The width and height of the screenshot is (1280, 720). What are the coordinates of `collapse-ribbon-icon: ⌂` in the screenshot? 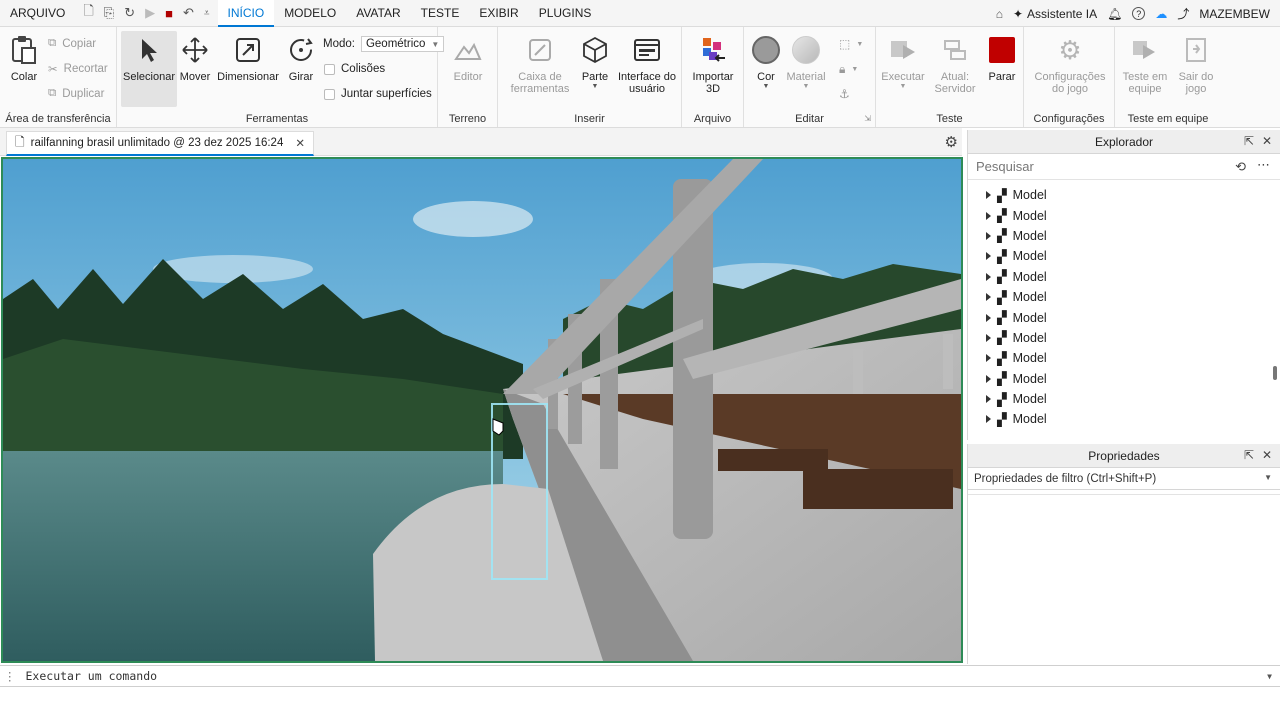 It's located at (999, 14).